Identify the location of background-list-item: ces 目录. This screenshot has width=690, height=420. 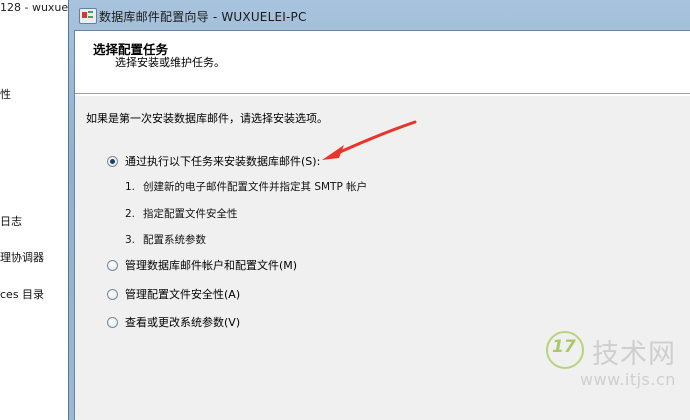
(22, 294).